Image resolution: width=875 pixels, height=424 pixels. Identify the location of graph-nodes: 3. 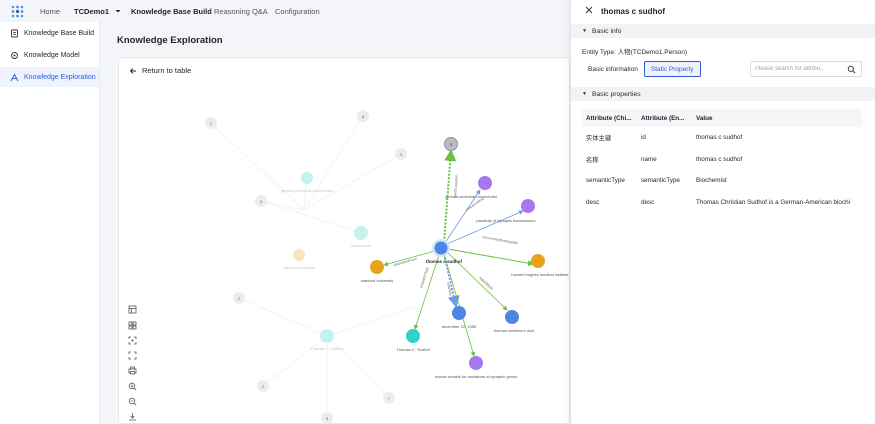
(457, 254).